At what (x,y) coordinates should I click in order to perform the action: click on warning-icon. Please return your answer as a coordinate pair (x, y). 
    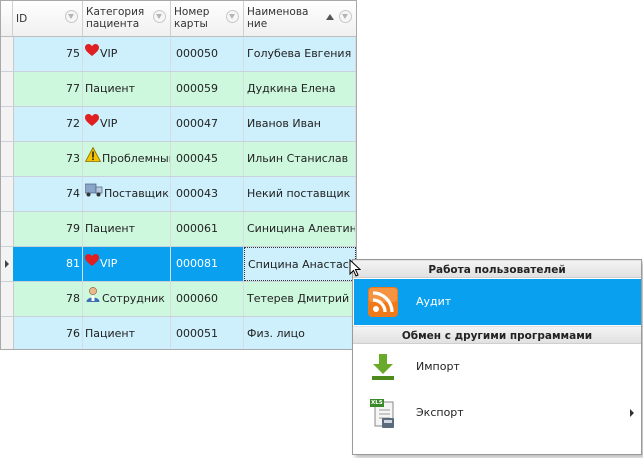
    Looking at the image, I should click on (93, 159).